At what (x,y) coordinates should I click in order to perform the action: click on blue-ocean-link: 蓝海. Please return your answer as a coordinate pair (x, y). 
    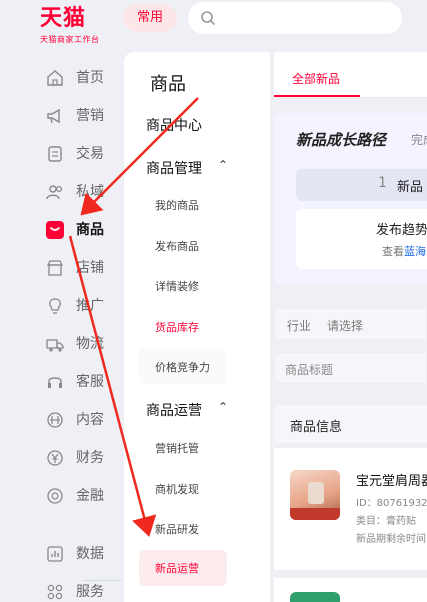
    Looking at the image, I should click on (415, 251).